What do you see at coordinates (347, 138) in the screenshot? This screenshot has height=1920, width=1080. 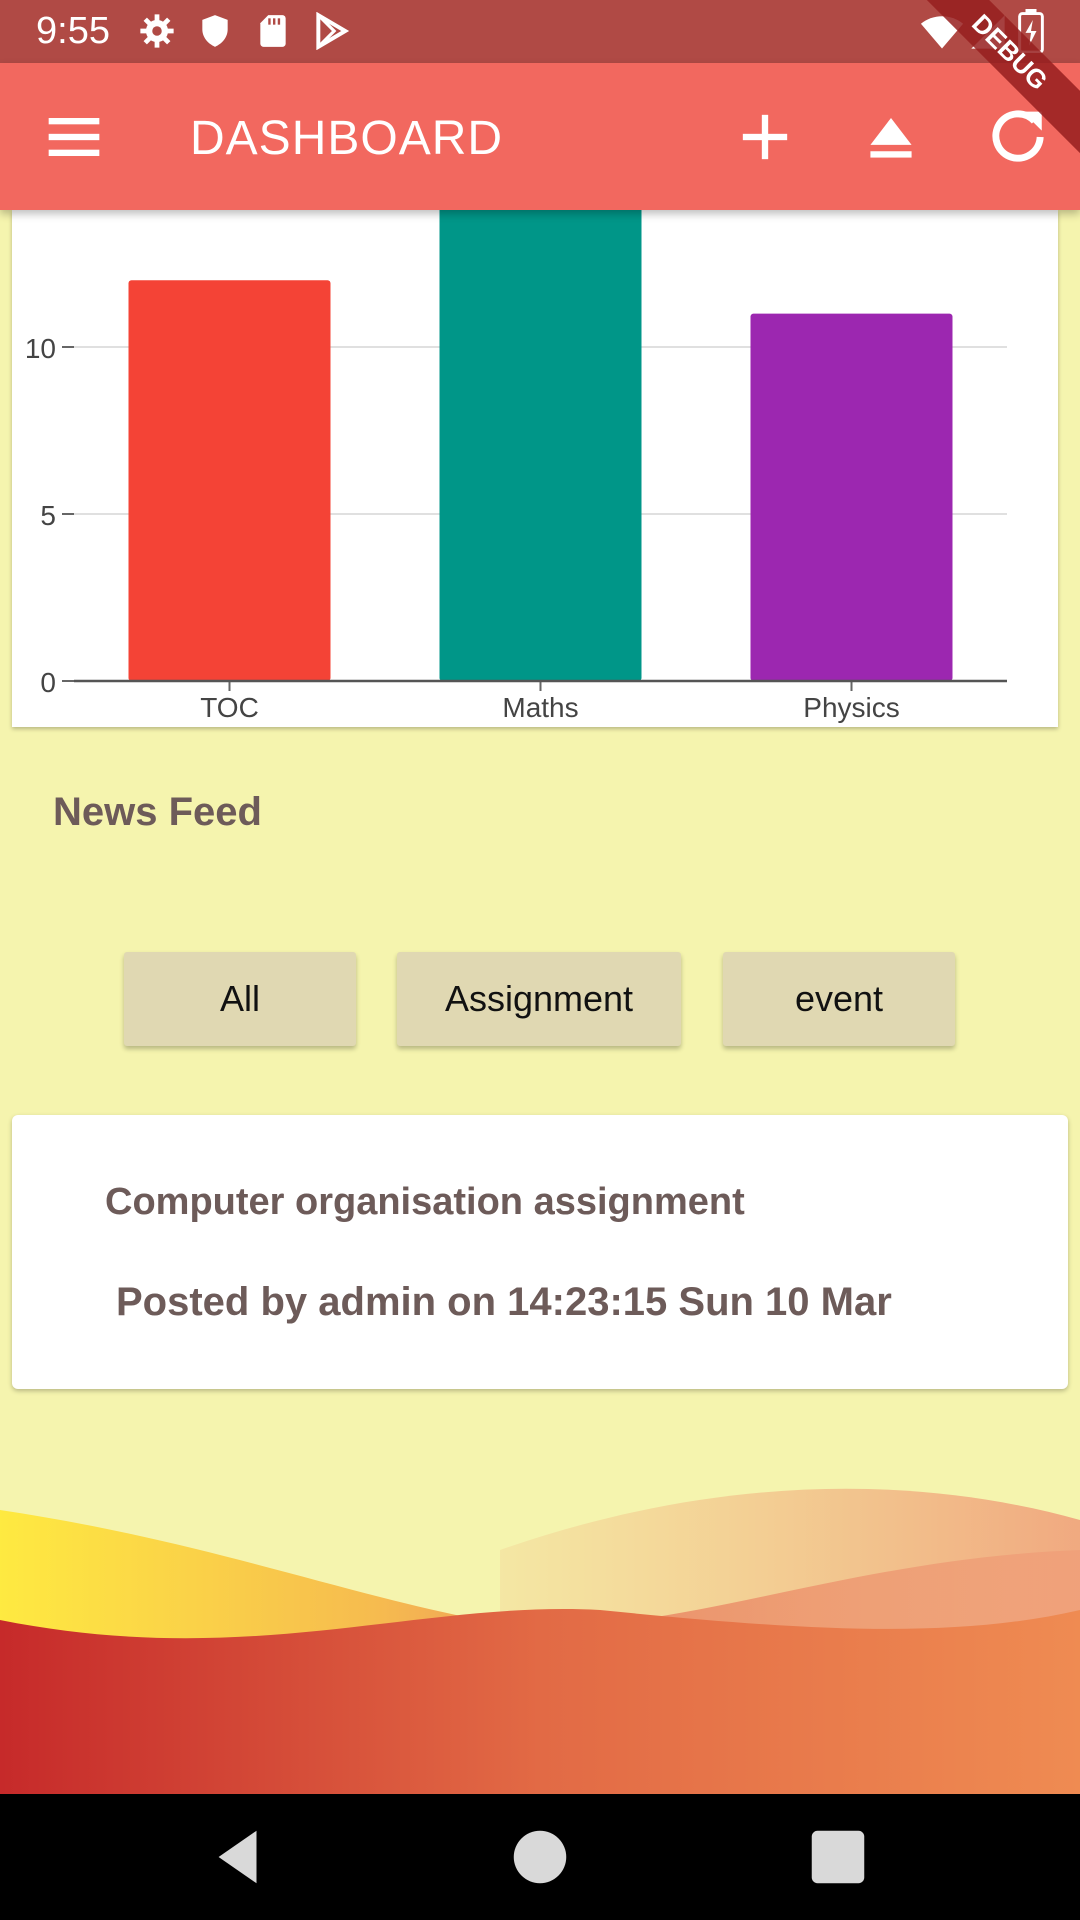 I see `page-title: DASHBOARD` at bounding box center [347, 138].